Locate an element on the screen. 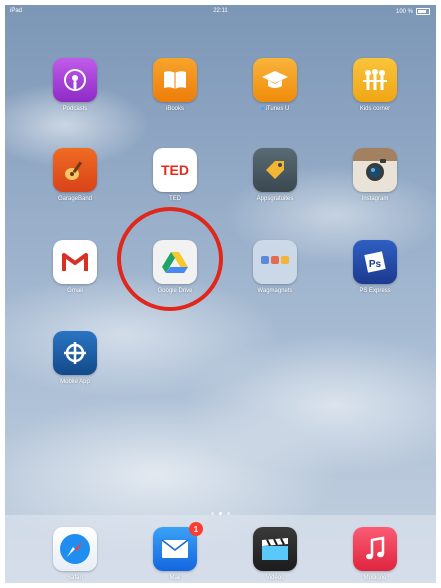  app-label: Safari is located at coordinates (75, 578).